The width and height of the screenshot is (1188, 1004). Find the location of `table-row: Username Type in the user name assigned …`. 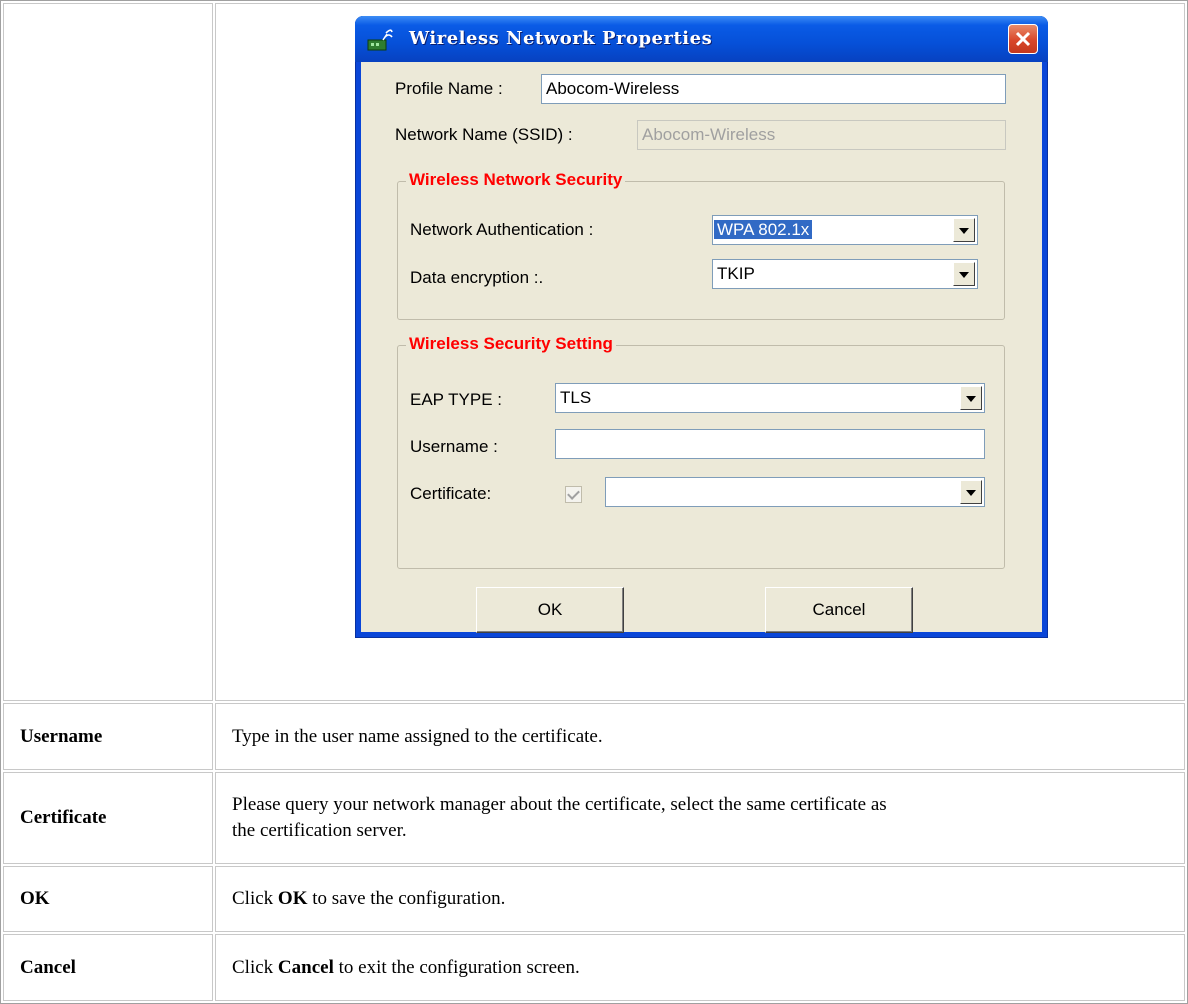

table-row: Username Type in the user name assigned … is located at coordinates (594, 736).